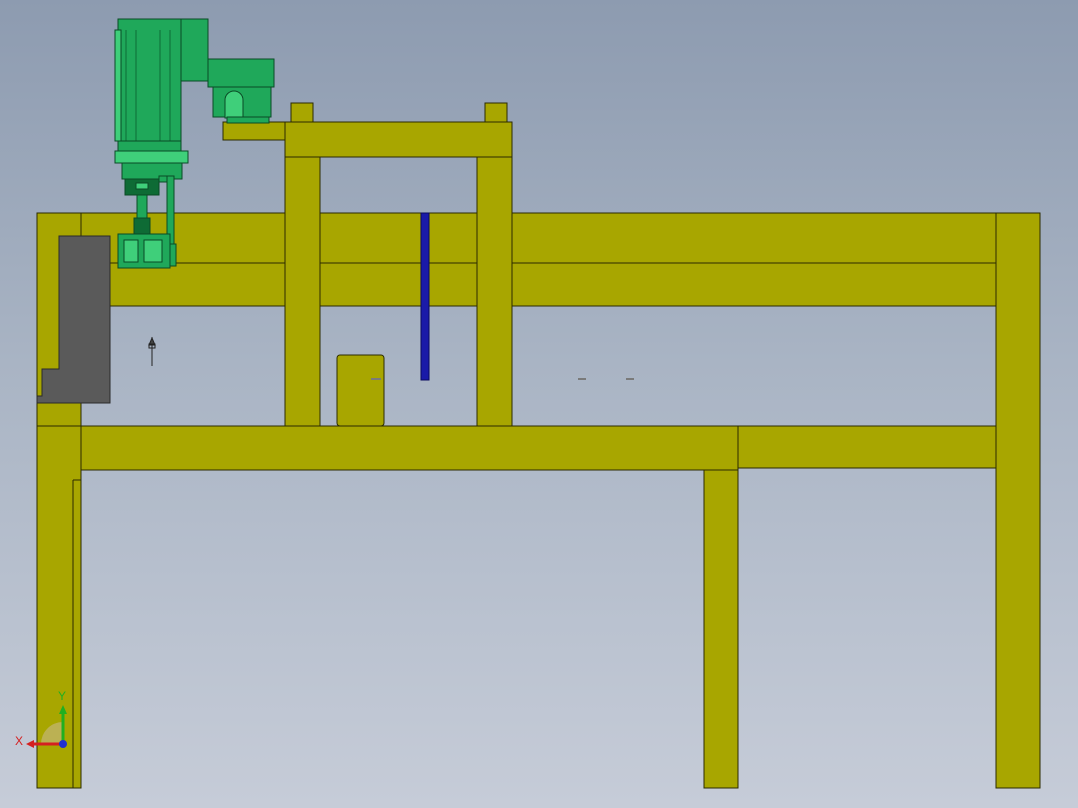 This screenshot has height=808, width=1078. What do you see at coordinates (151, 157) in the screenshot?
I see `motor-flange` at bounding box center [151, 157].